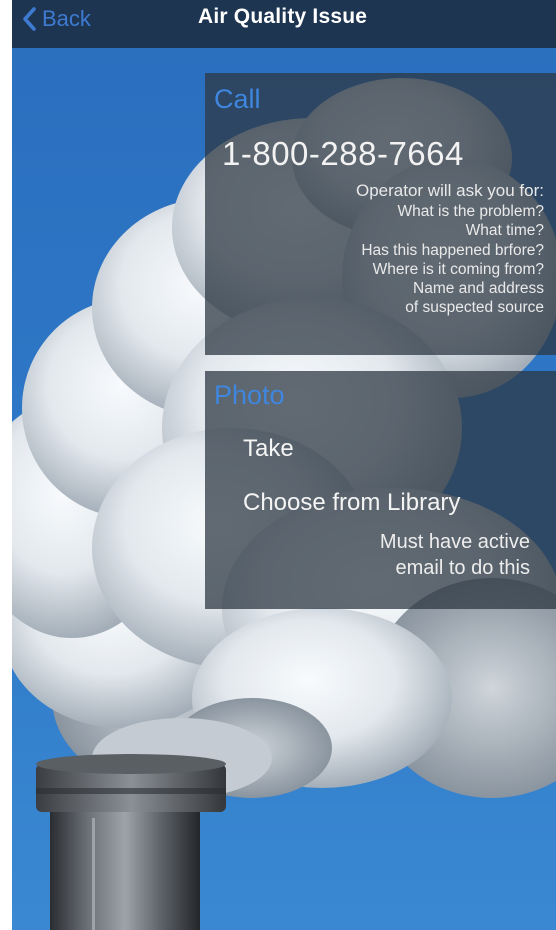 The image size is (556, 930). Describe the element at coordinates (343, 154) in the screenshot. I see `phone-number-link: 1-800-288-7664` at that location.